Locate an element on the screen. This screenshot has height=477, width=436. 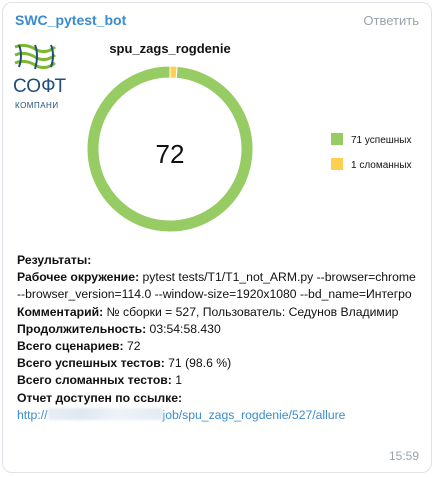
legend-swatch-broken is located at coordinates (337, 164).